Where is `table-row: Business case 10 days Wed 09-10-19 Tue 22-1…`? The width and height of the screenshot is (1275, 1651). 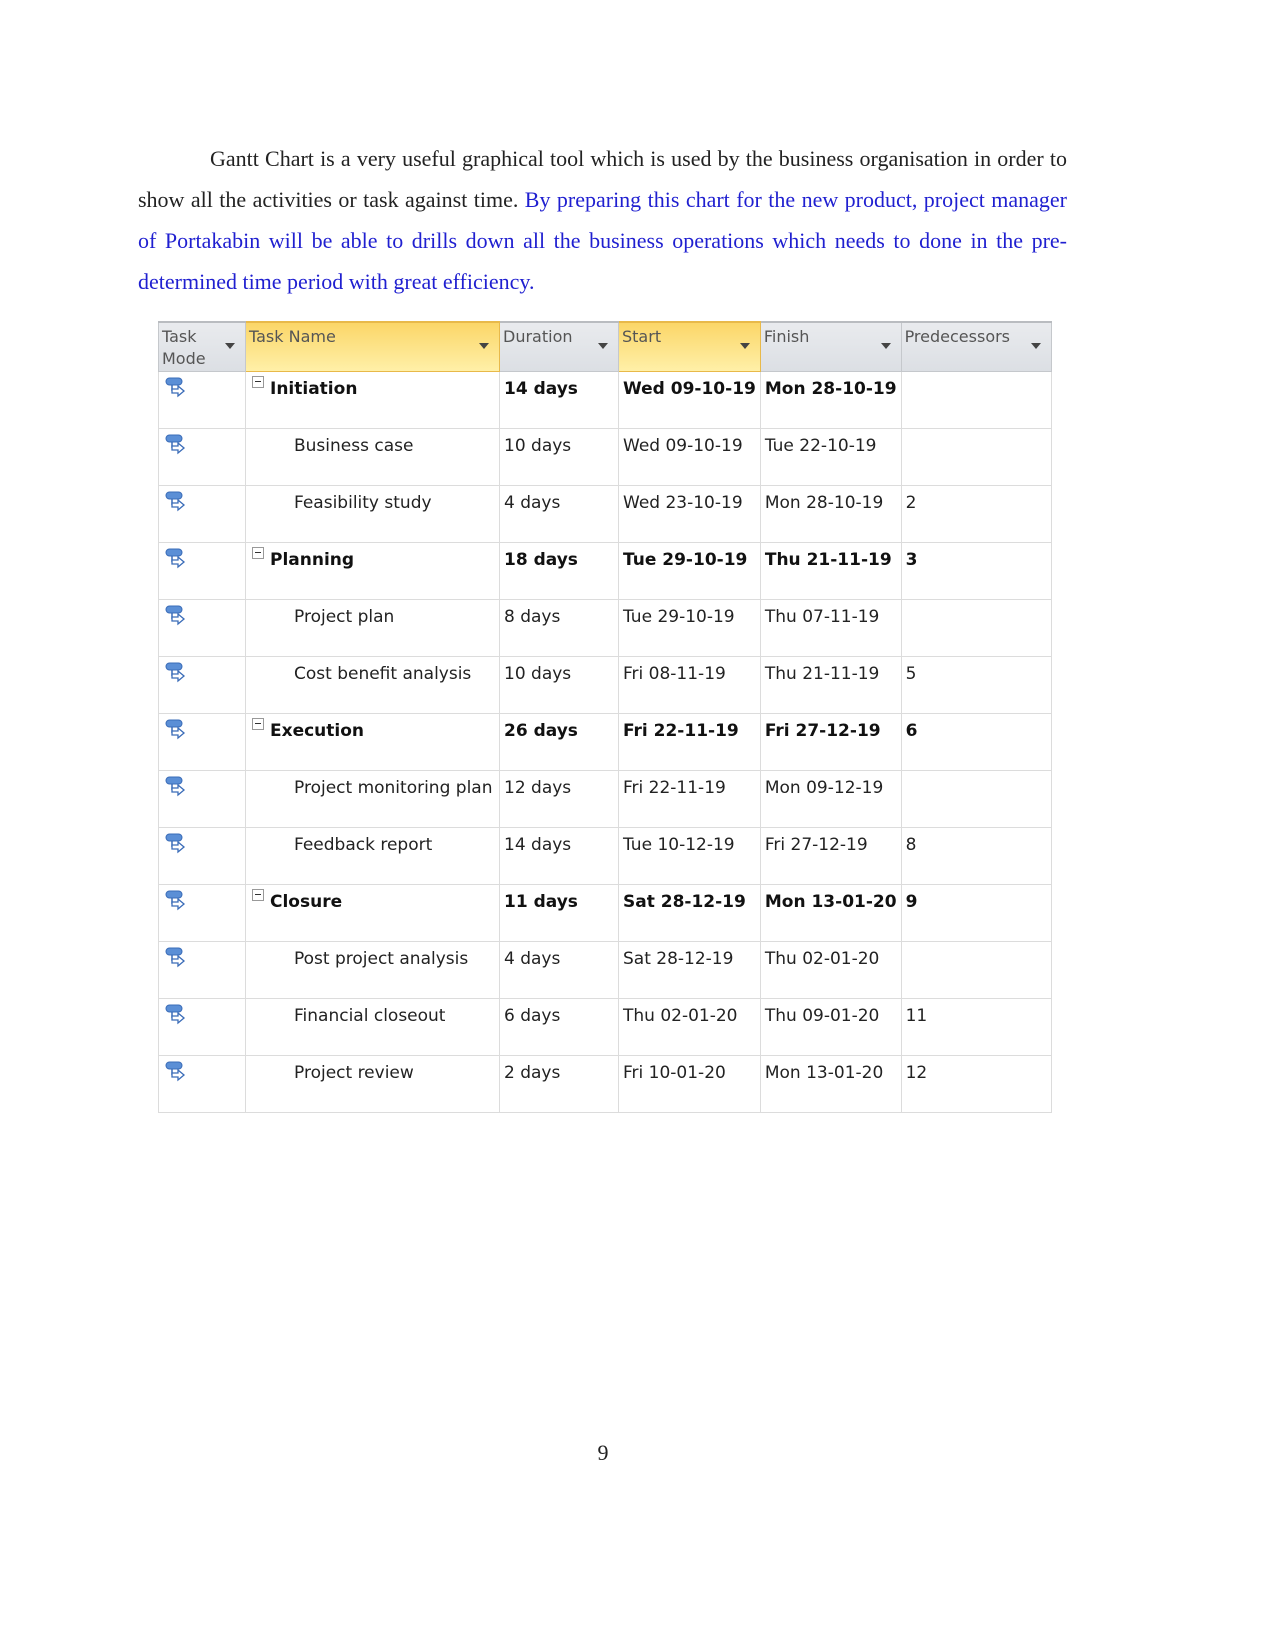 table-row: Business case 10 days Wed 09-10-19 Tue 22-1… is located at coordinates (605, 457).